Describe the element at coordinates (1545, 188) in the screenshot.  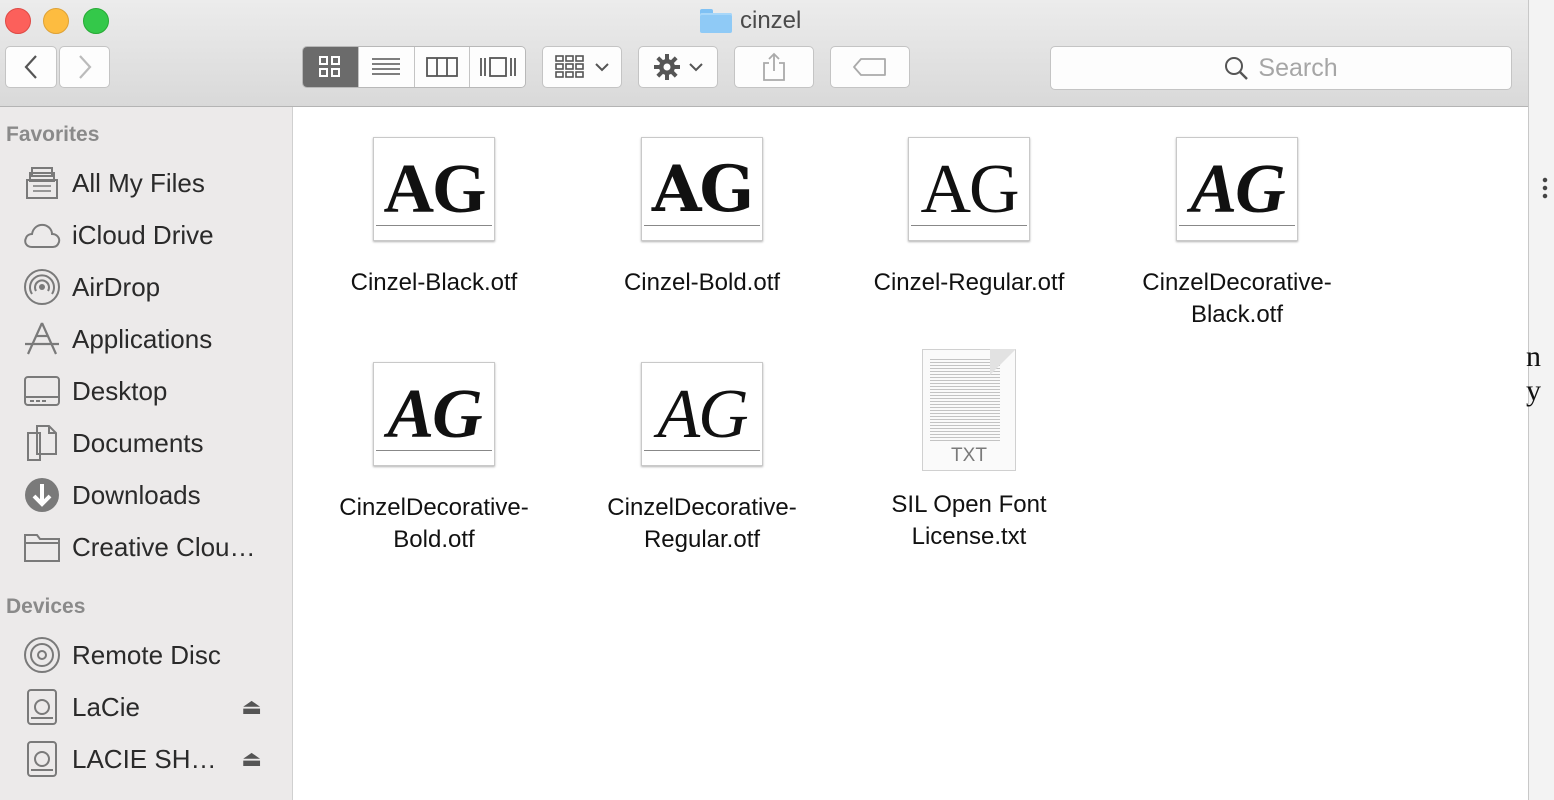
I see `background-dots-icon` at that location.